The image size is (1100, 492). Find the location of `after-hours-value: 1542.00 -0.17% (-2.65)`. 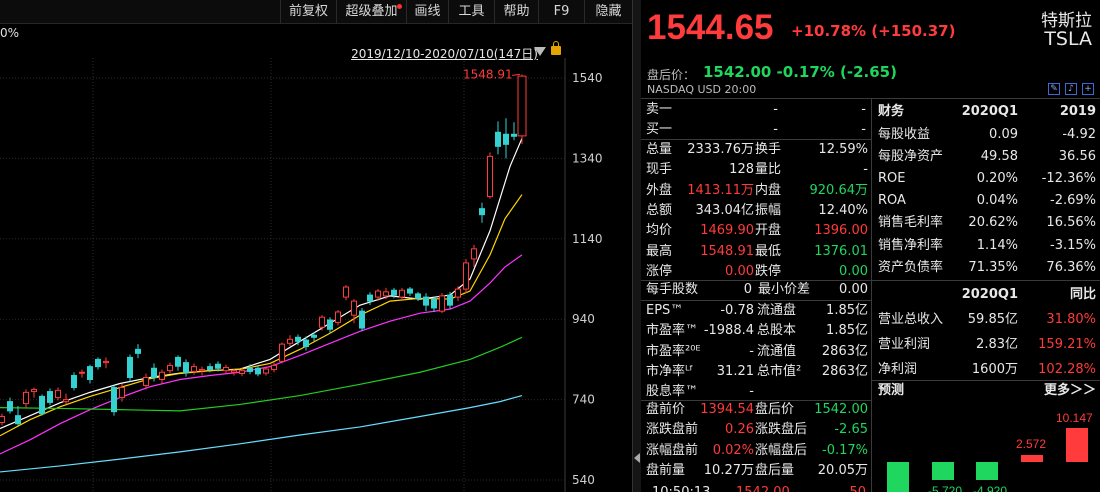

after-hours-value: 1542.00 -0.17% (-2.65) is located at coordinates (800, 72).